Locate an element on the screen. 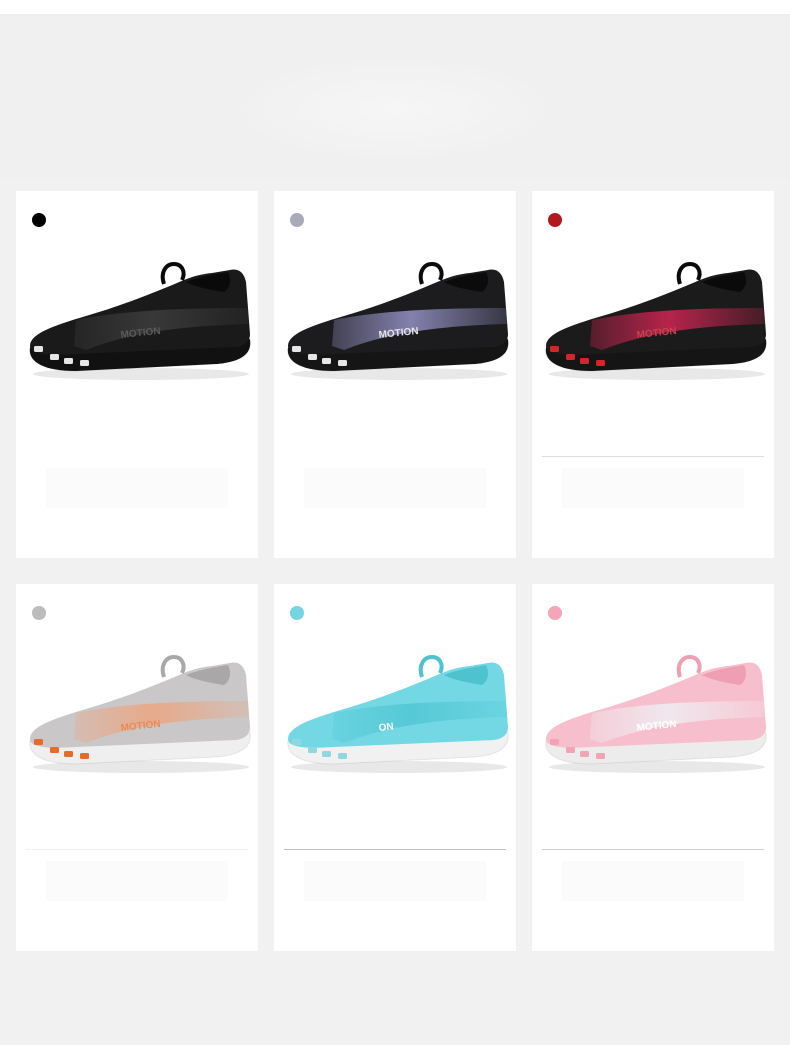  water-shoe-image: ON is located at coordinates (398, 713).